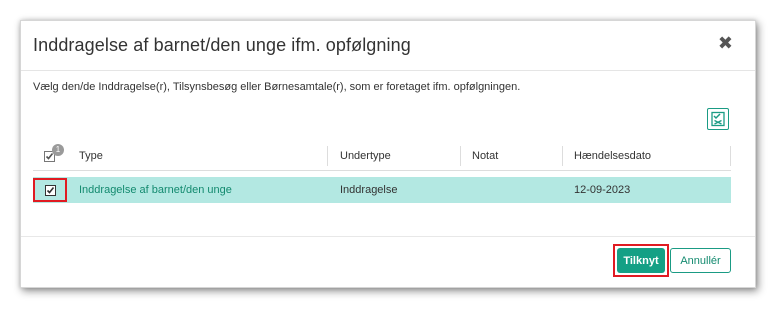 The width and height of the screenshot is (782, 328). I want to click on row-undertype: Inddragelse, so click(369, 190).